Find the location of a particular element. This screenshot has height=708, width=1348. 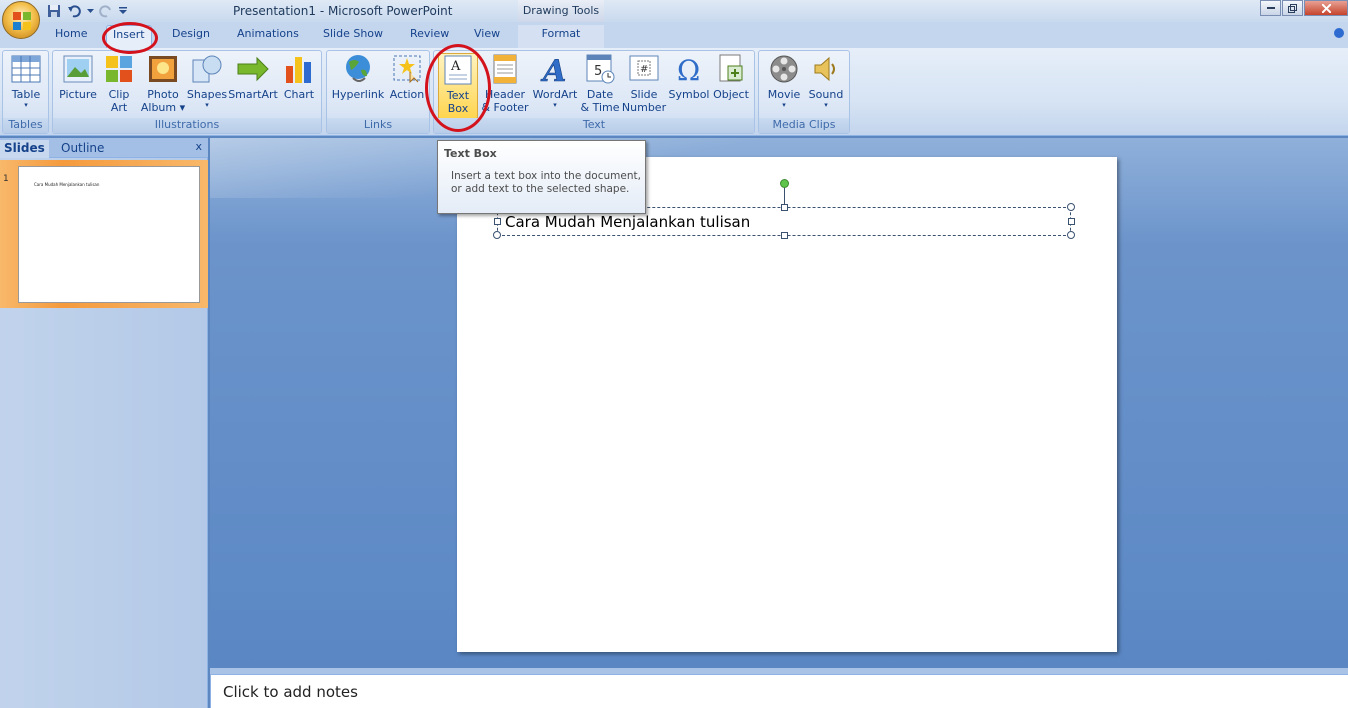

svg-text: Ω is located at coordinates (688, 69).